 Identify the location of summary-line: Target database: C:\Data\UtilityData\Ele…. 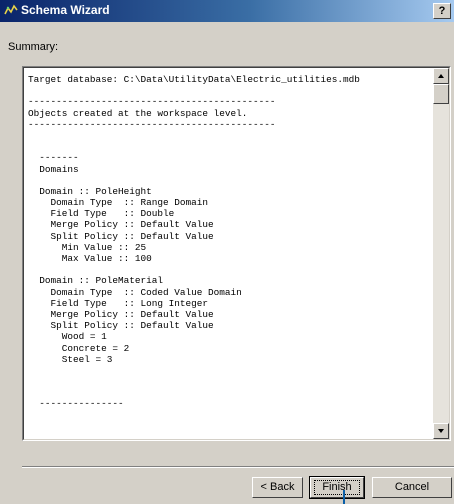
(194, 79).